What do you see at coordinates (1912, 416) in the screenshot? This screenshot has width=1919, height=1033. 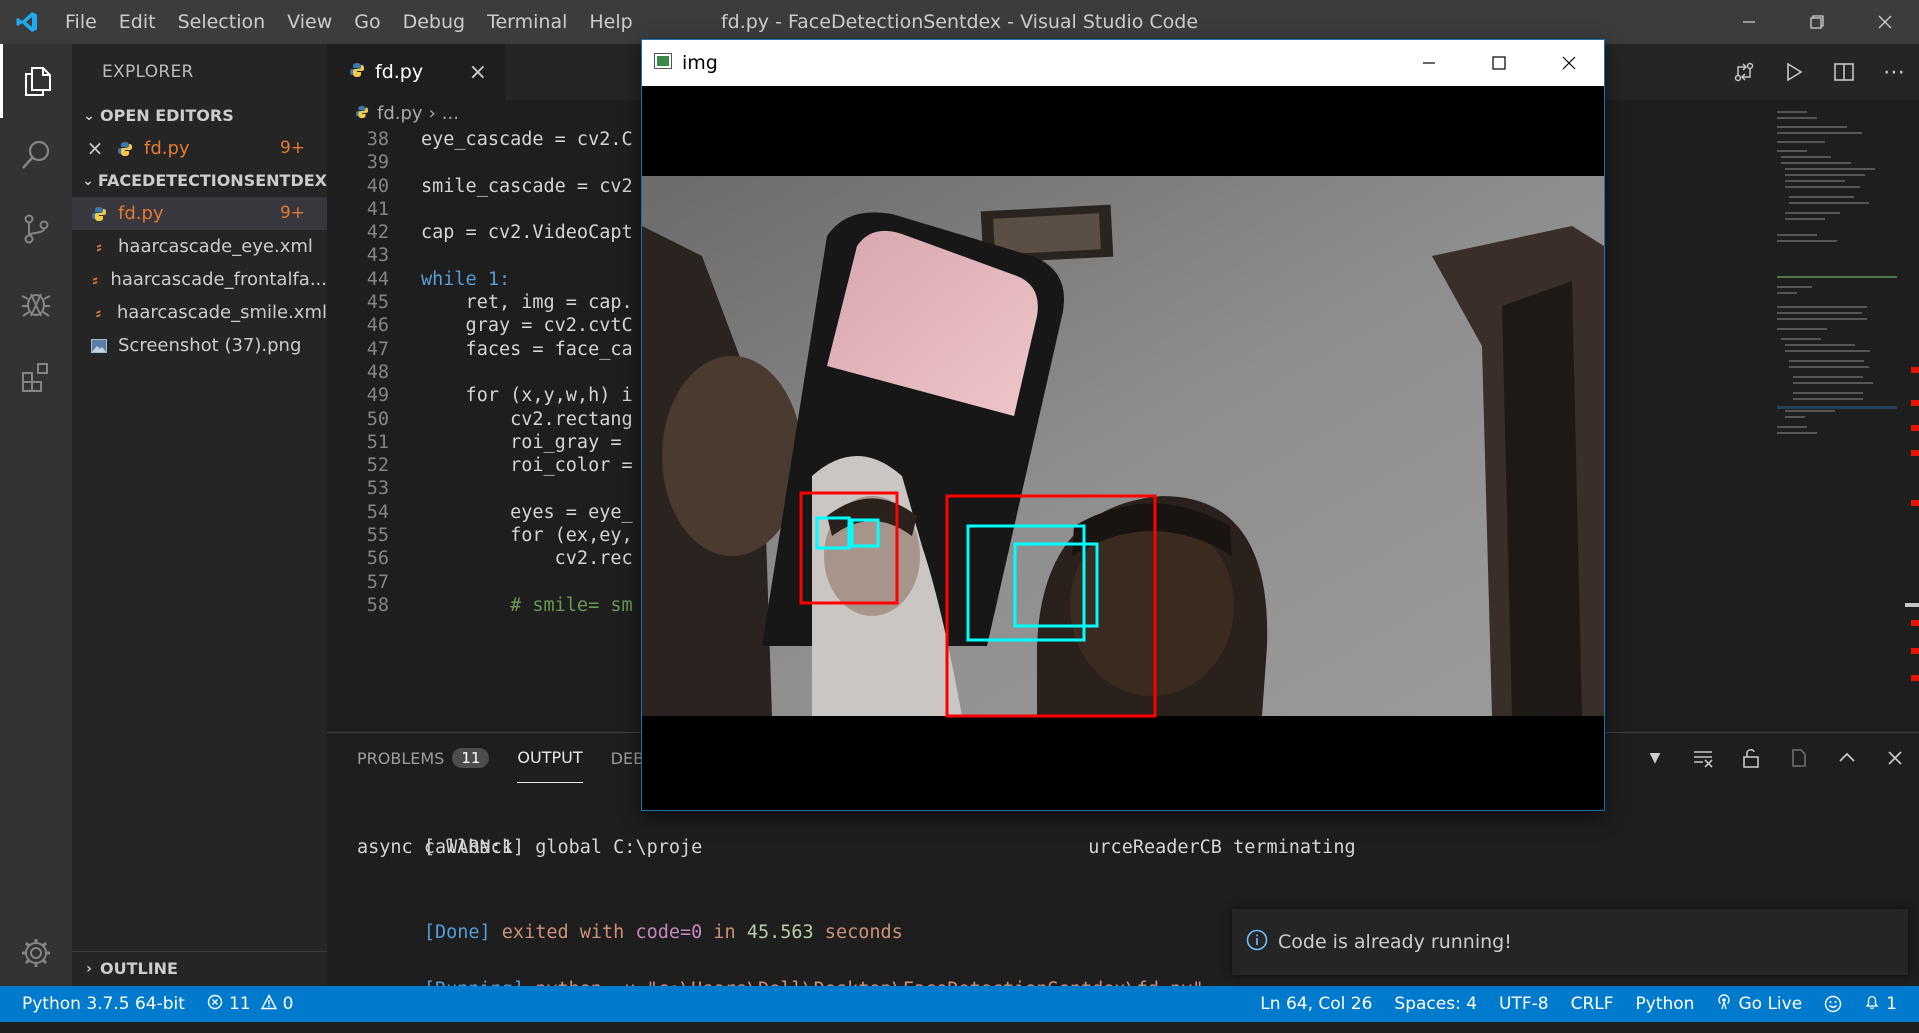 I see `overview-ruler` at bounding box center [1912, 416].